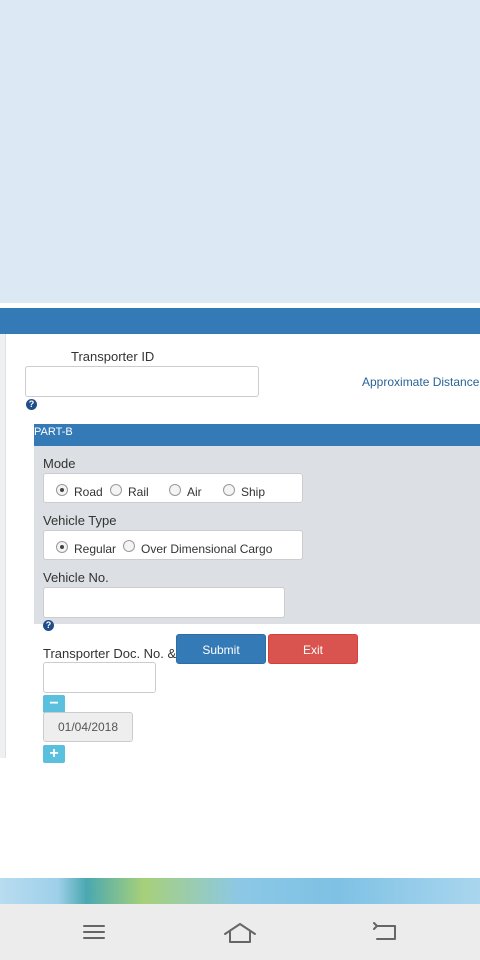 This screenshot has height=960, width=480. What do you see at coordinates (207, 549) in the screenshot?
I see `vehicle-type-odc-label: Over Dimensional Cargo` at bounding box center [207, 549].